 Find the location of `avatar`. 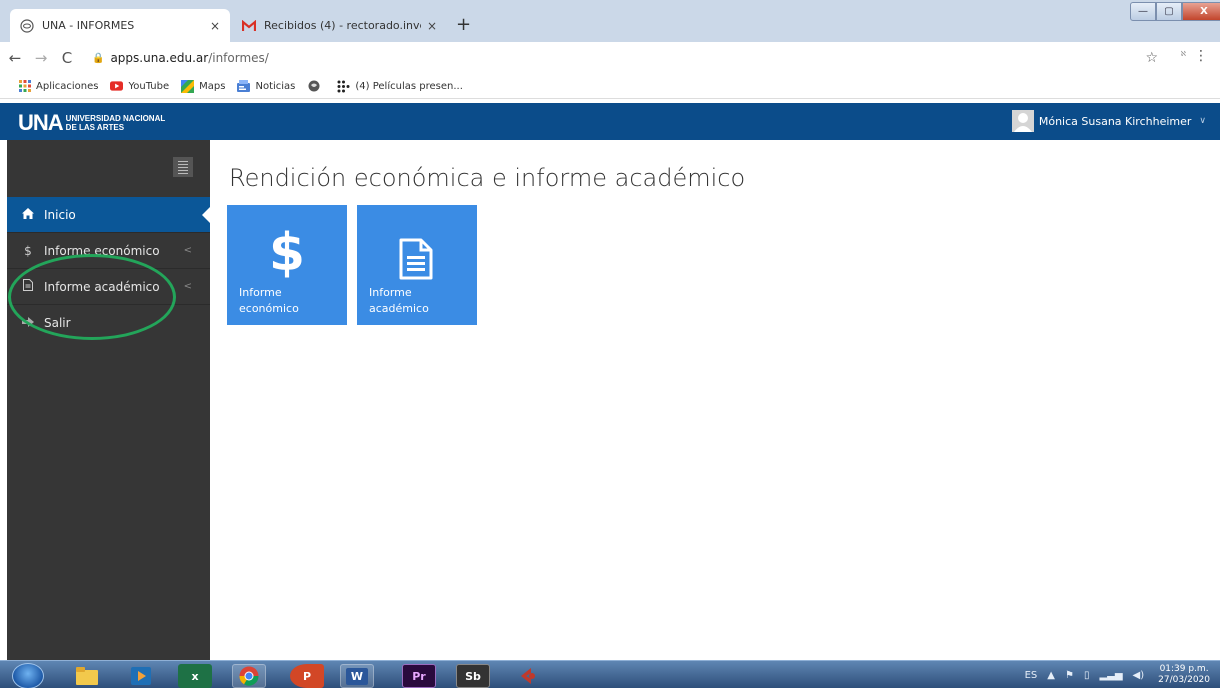

avatar is located at coordinates (1022, 121).